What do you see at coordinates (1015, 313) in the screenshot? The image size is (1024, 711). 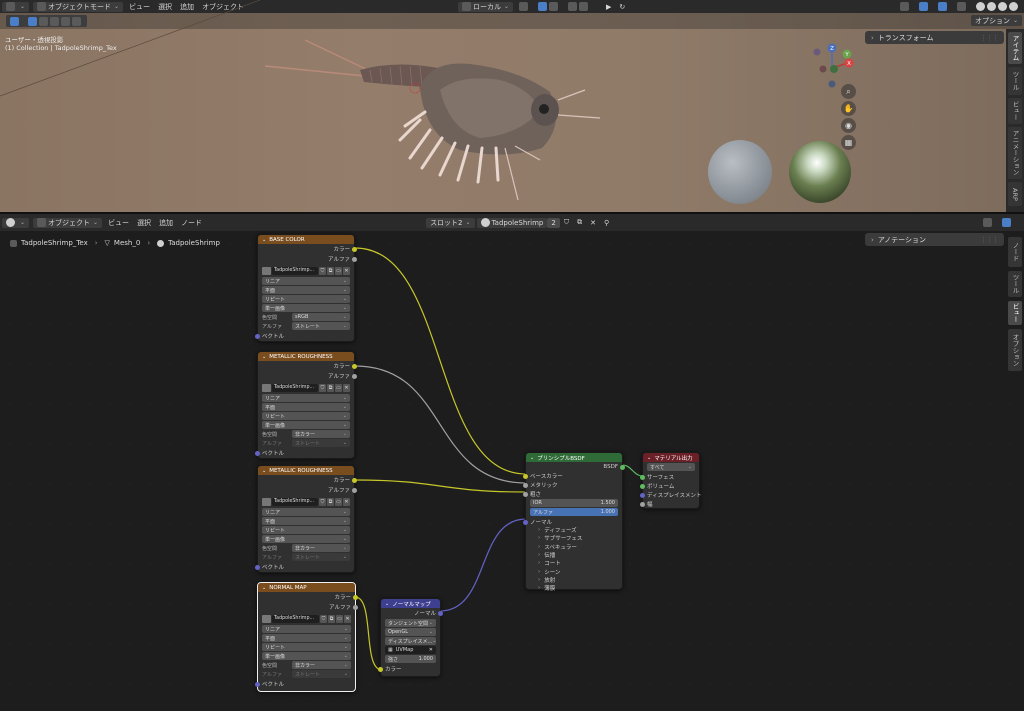 I see `tab-view: ビュー` at bounding box center [1015, 313].